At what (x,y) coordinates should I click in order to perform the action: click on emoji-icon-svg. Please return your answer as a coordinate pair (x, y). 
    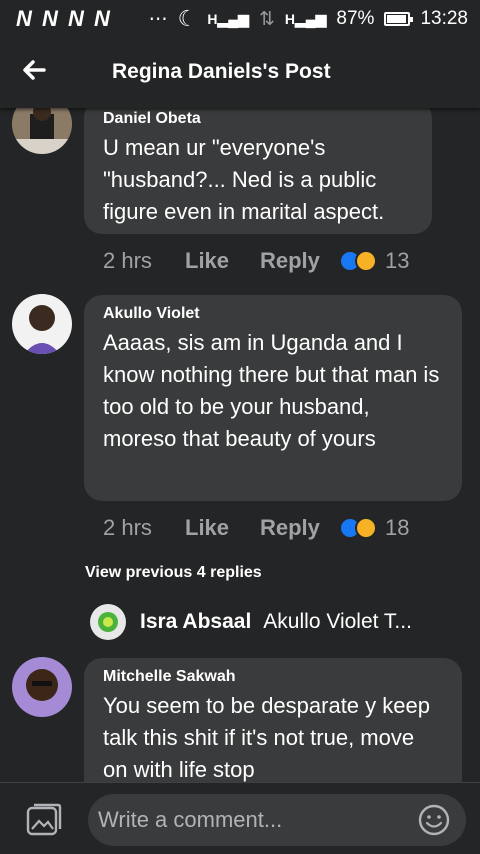
    Looking at the image, I should click on (434, 820).